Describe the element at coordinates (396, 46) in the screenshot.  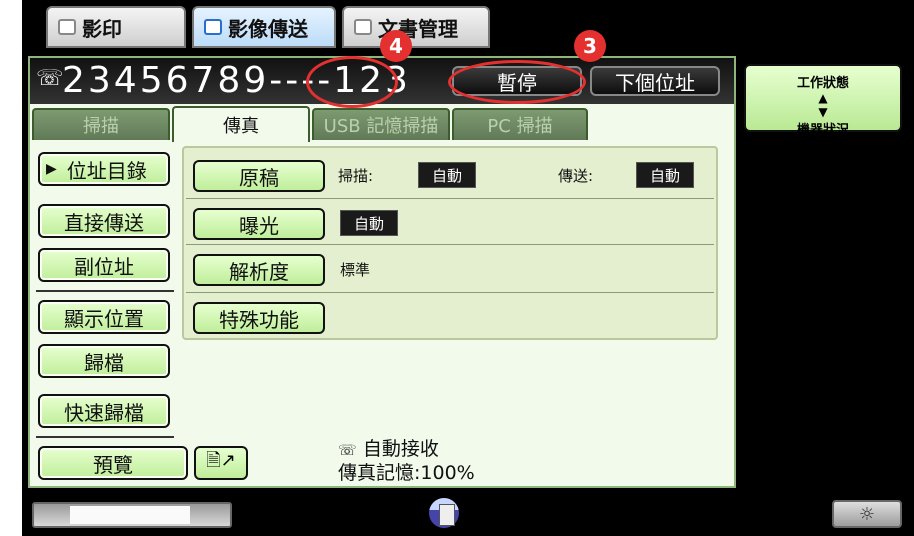
I see `annotation-badge-4: 4` at that location.